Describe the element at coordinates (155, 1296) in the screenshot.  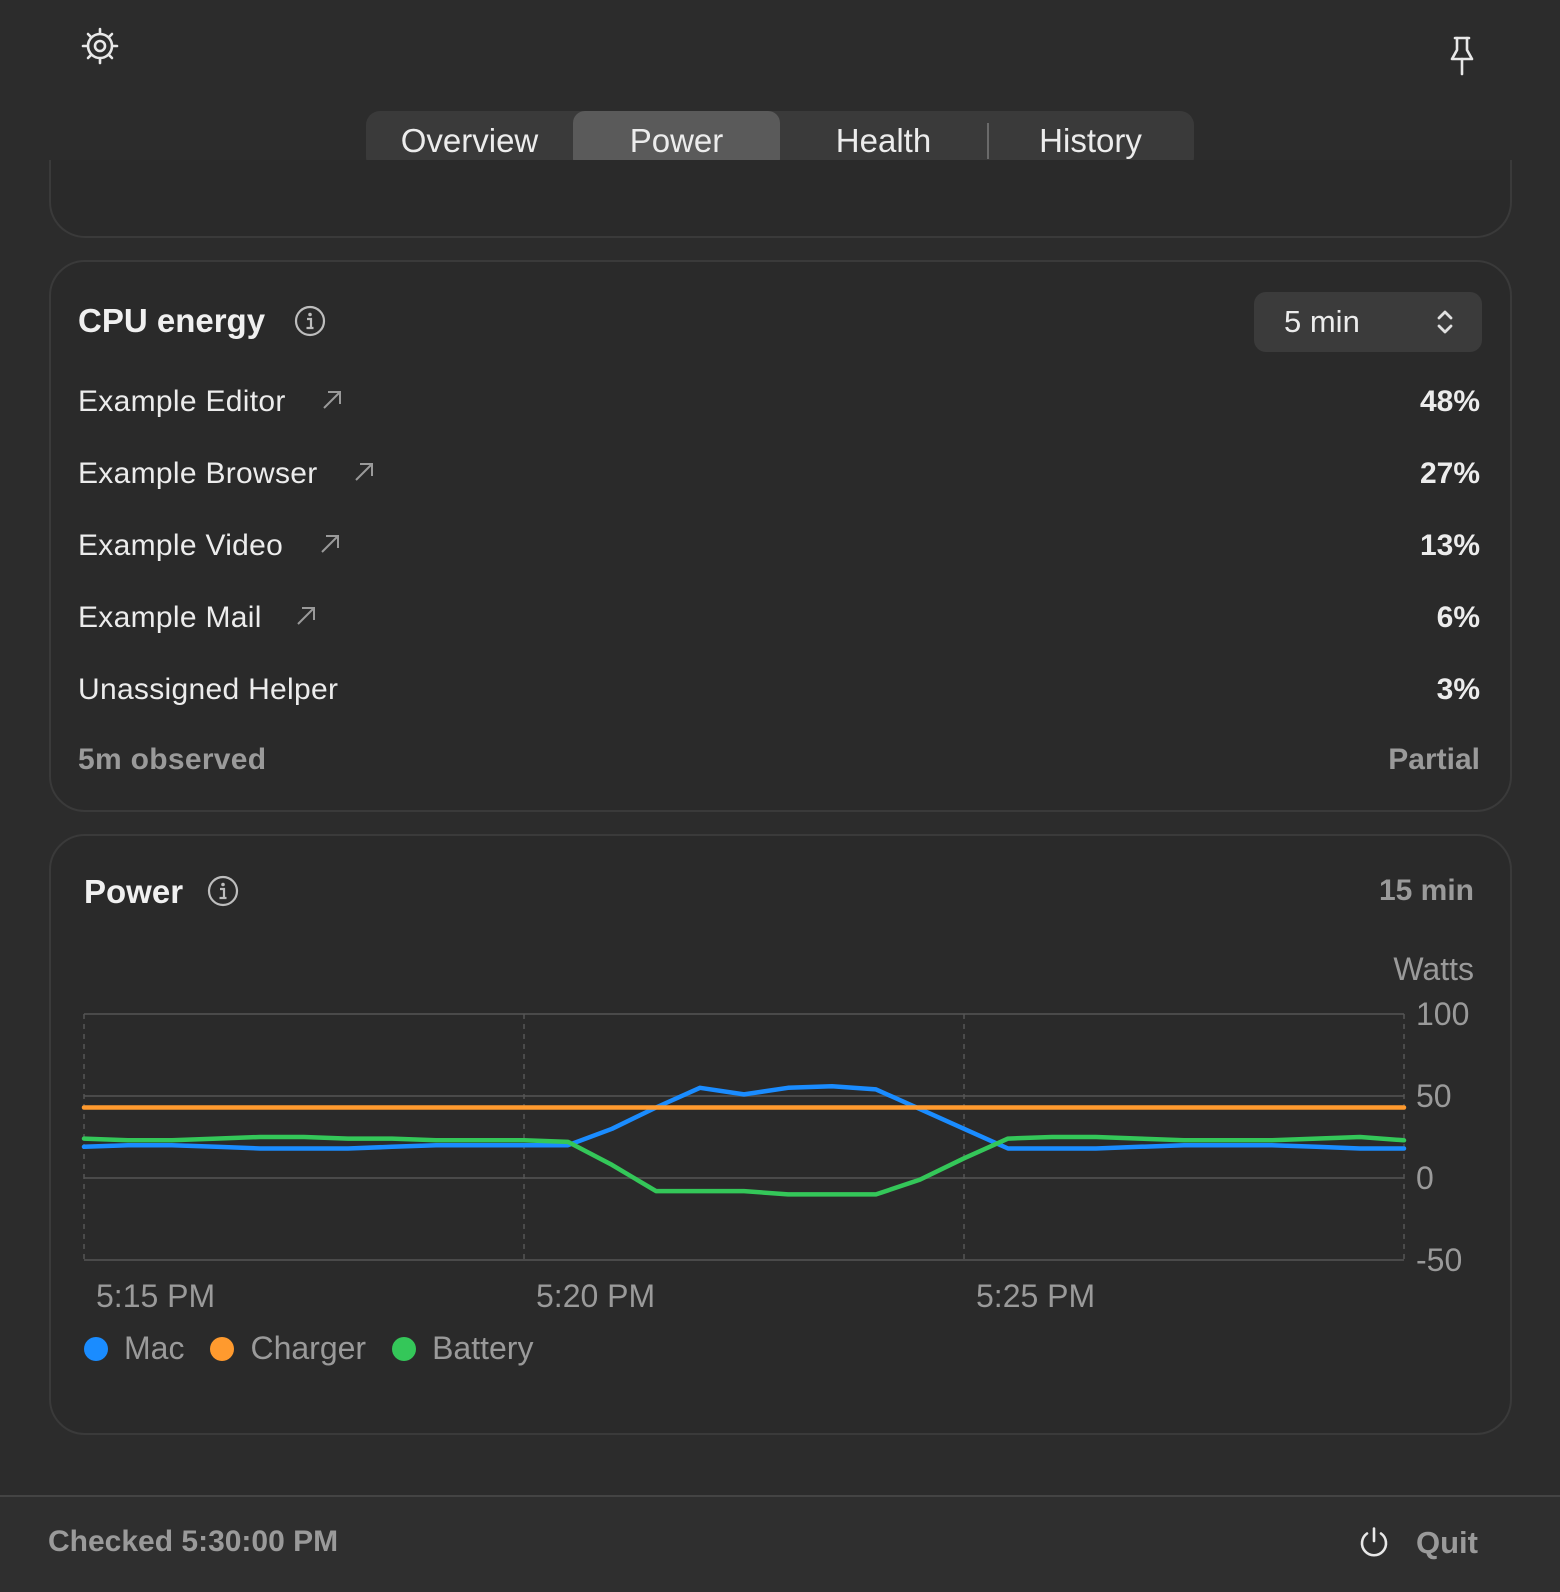
I see `x-tick-label: 5:15 PM` at that location.